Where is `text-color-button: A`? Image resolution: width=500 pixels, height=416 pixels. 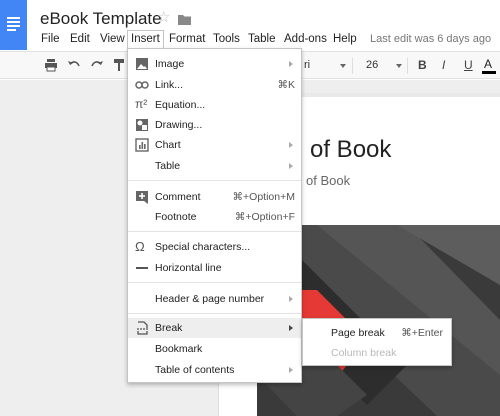
text-color-button: A is located at coordinates (488, 64).